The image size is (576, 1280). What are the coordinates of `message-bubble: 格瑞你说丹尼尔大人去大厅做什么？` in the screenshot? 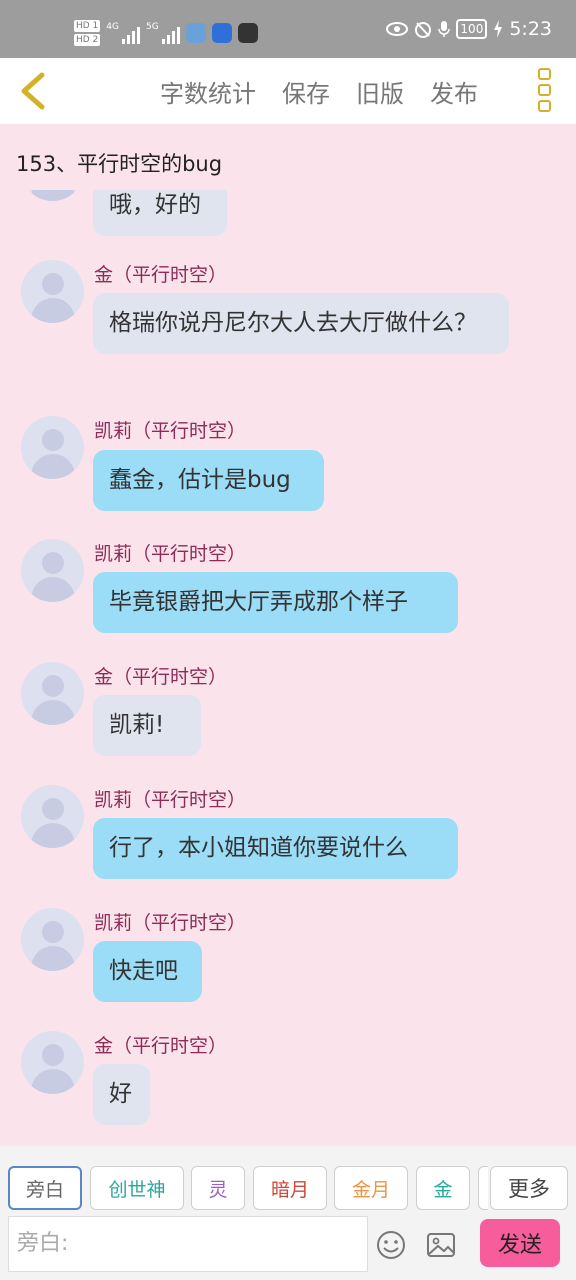 It's located at (301, 323).